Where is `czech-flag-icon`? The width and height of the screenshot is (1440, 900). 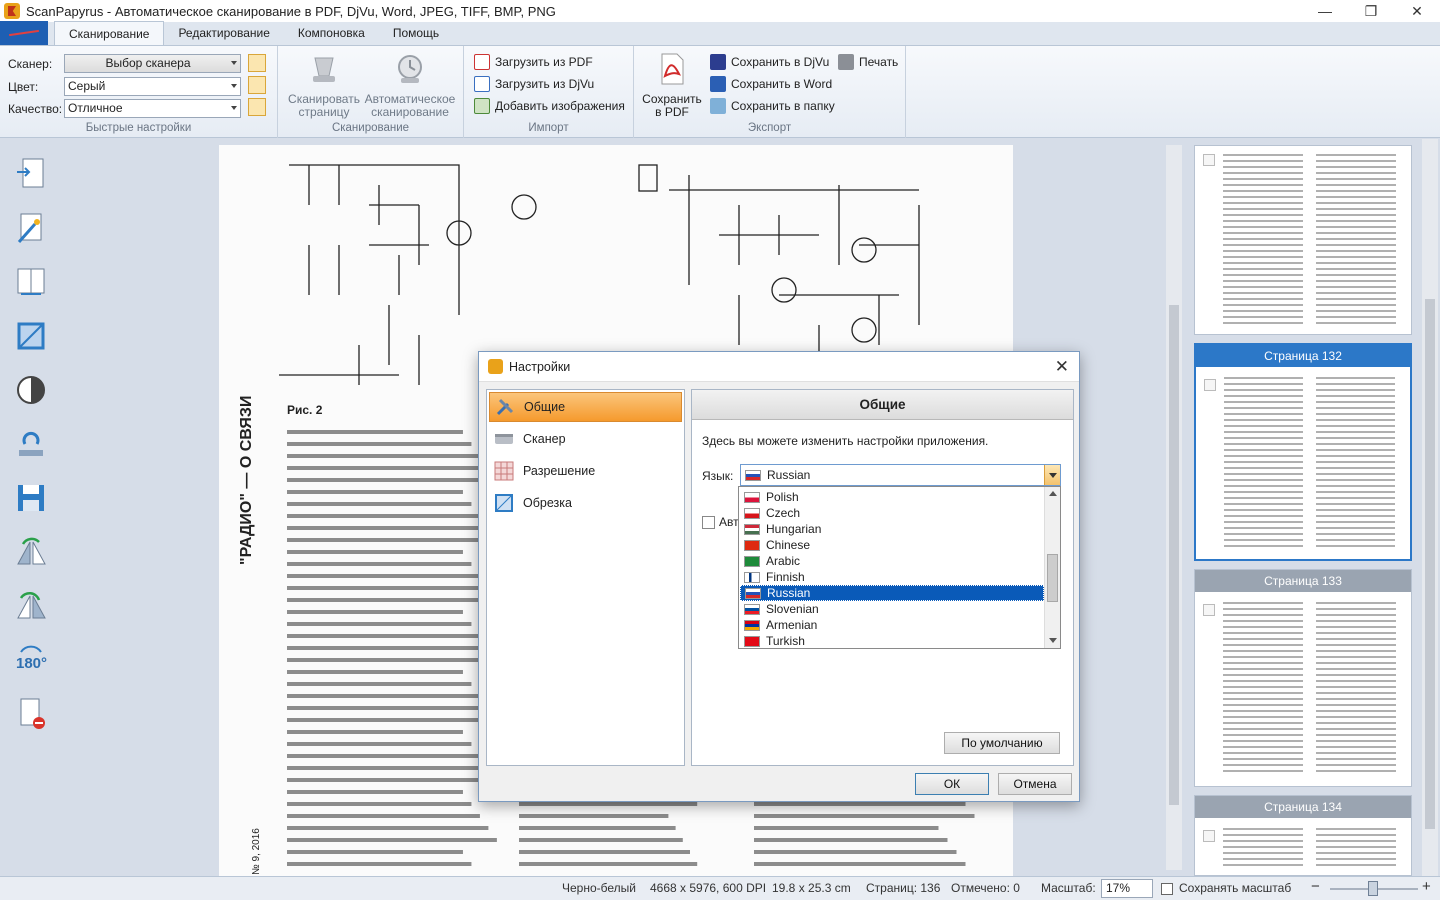 czech-flag-icon is located at coordinates (752, 513).